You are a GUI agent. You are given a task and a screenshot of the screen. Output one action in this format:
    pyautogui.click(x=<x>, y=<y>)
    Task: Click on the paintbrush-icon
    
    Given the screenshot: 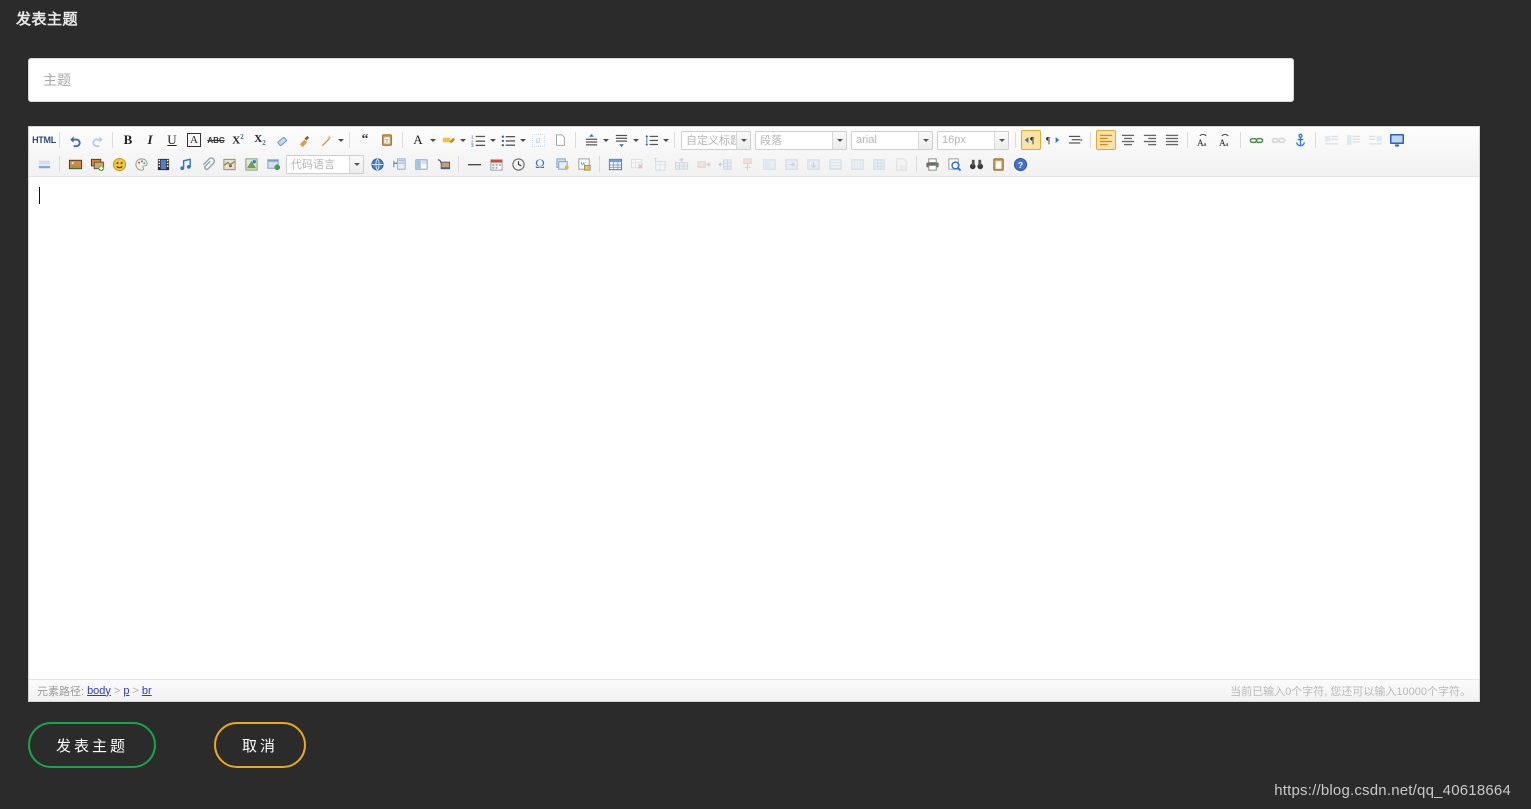 What is the action you would take?
    pyautogui.click(x=304, y=140)
    